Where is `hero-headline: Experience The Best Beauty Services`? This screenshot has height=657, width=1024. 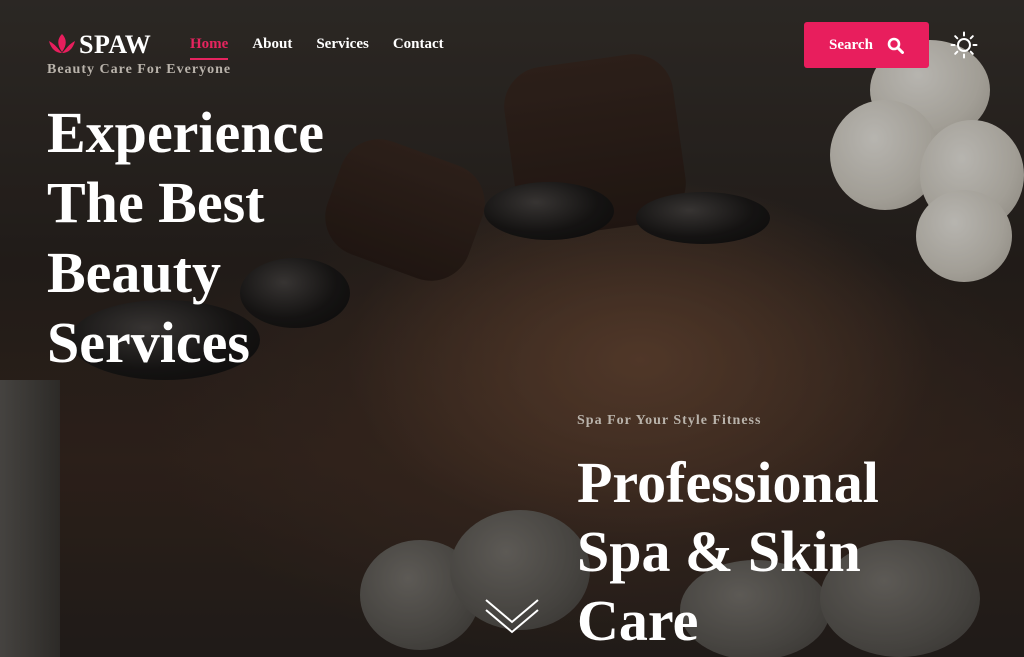
hero-headline: Experience The Best Beauty Services is located at coordinates (186, 237).